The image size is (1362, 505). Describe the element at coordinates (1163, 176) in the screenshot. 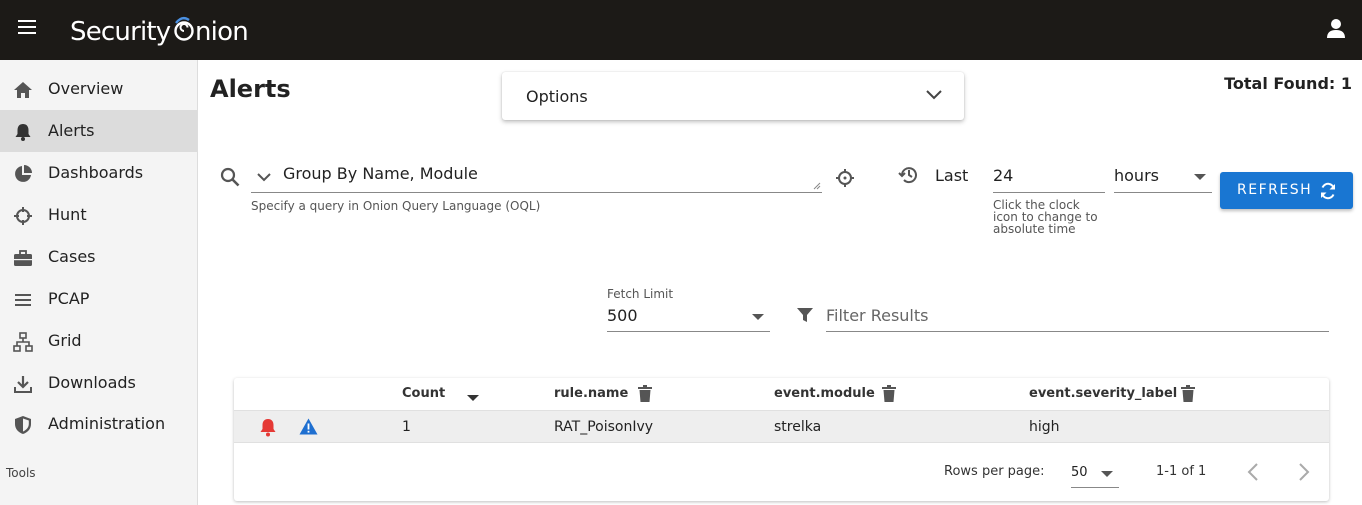

I see `time-units-select: hours` at that location.